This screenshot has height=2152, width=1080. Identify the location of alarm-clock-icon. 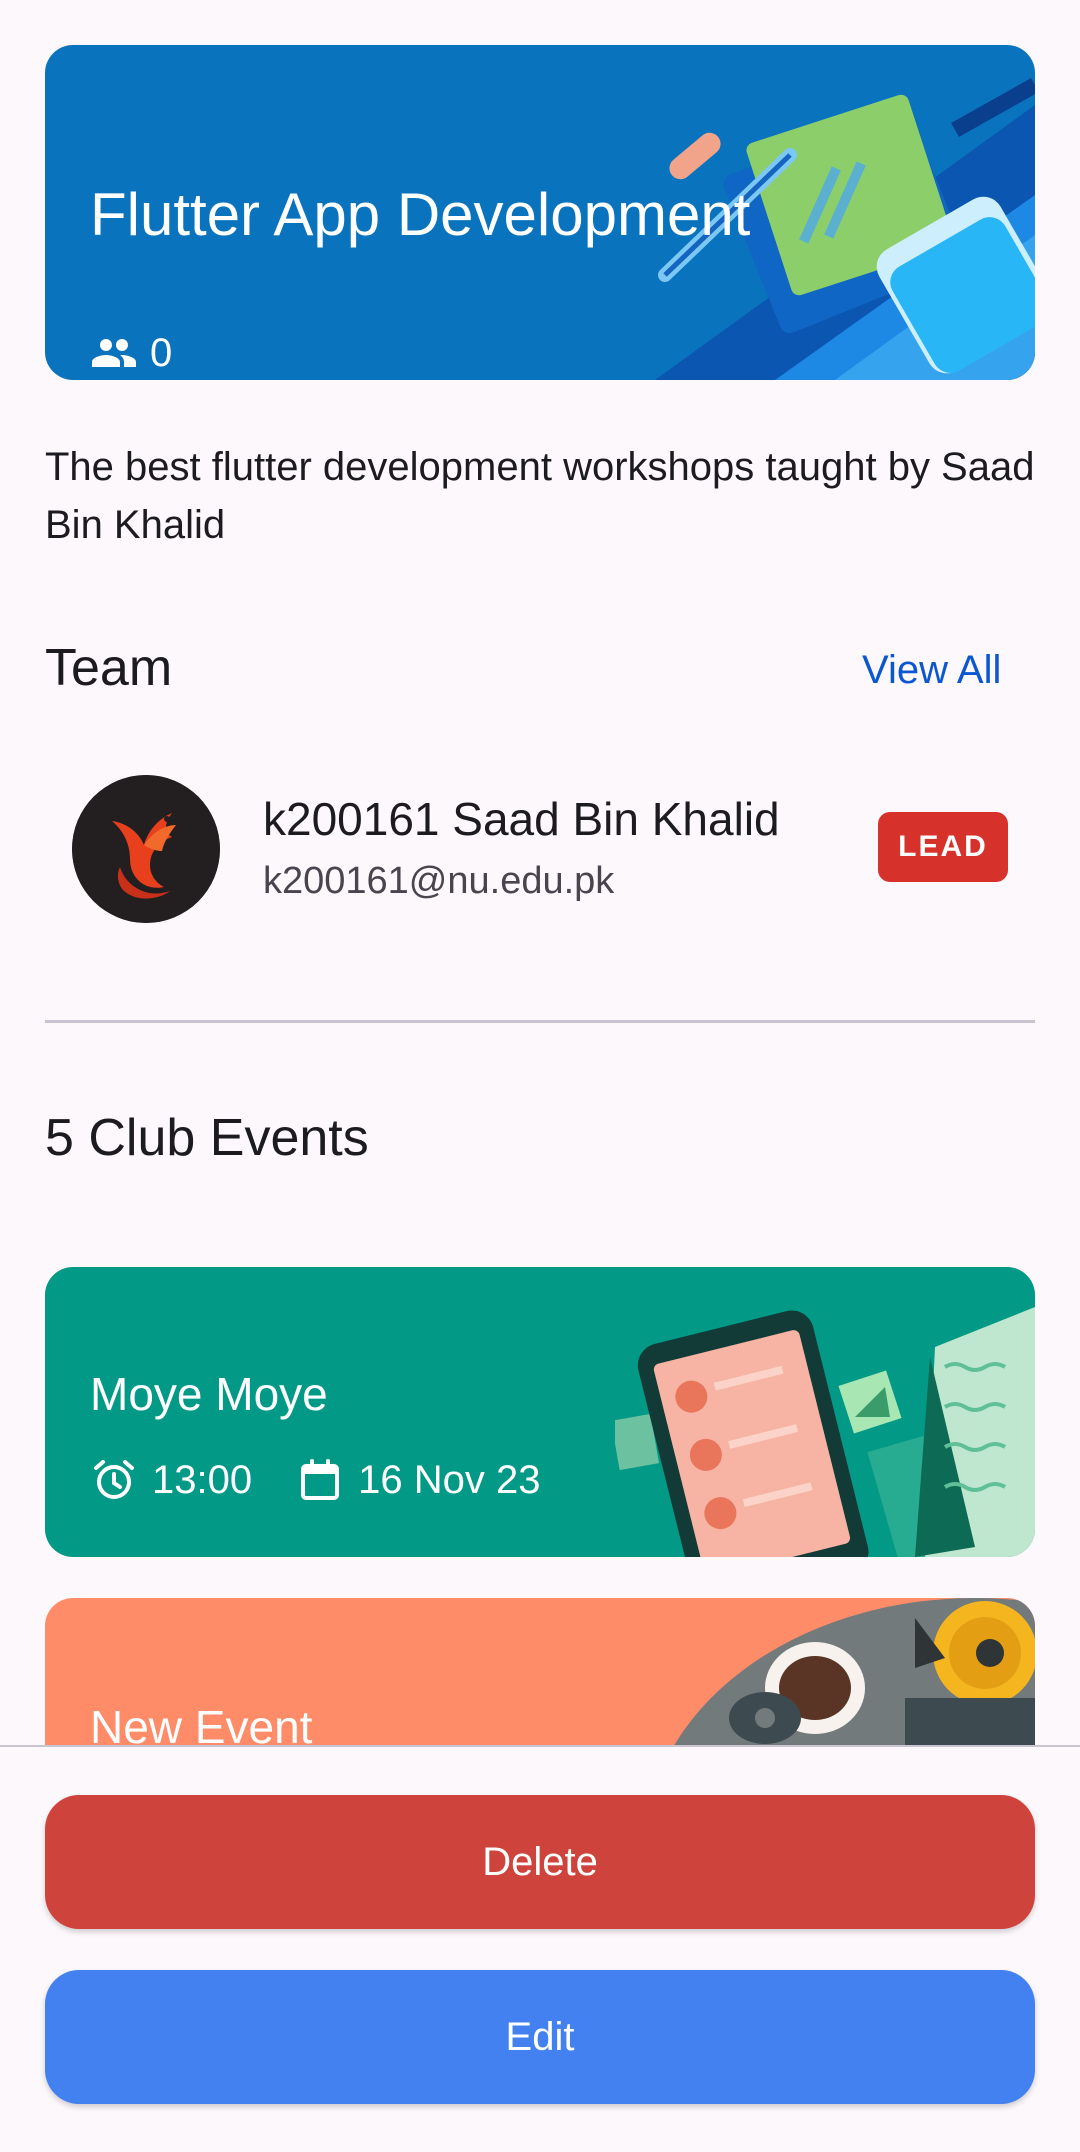
(114, 1479).